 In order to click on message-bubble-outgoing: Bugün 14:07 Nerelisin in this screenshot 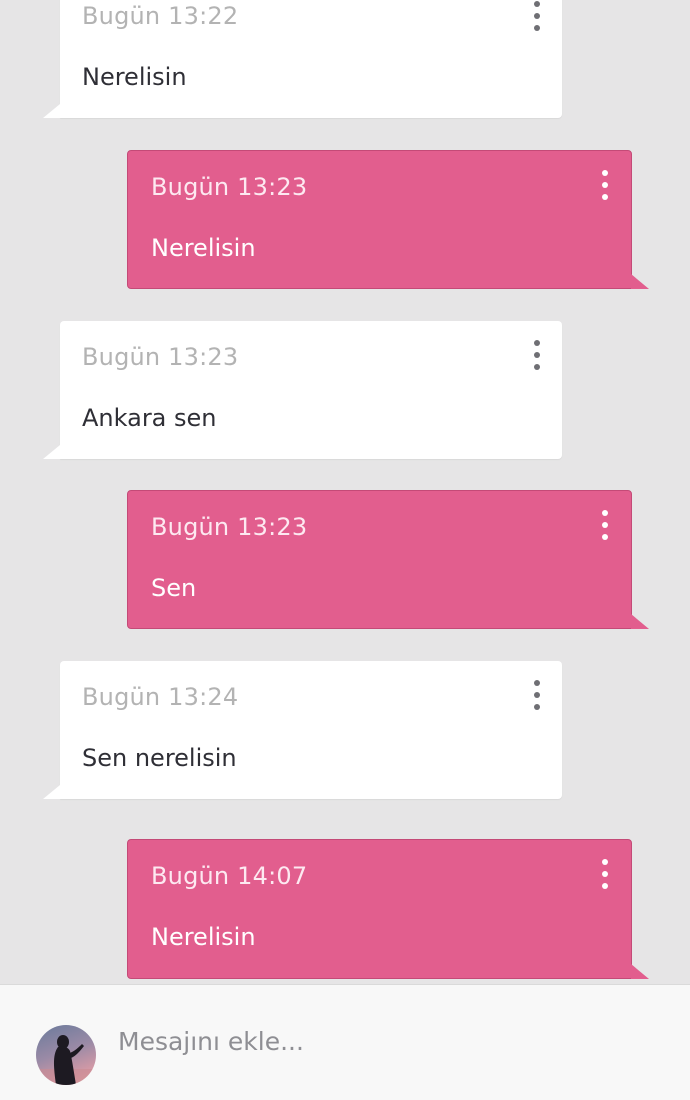, I will do `click(388, 909)`.